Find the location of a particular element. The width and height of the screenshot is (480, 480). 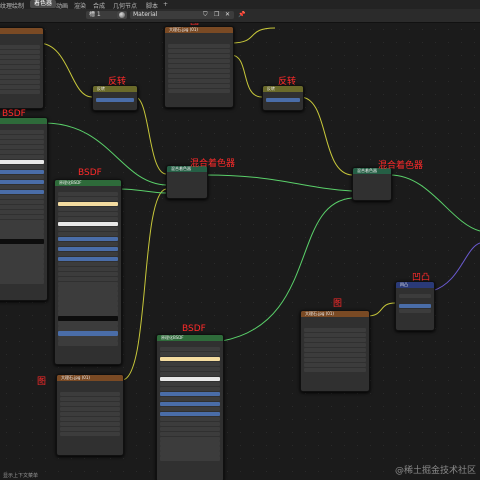

principled-bsdf-node-left-edge is located at coordinates (24, 209).